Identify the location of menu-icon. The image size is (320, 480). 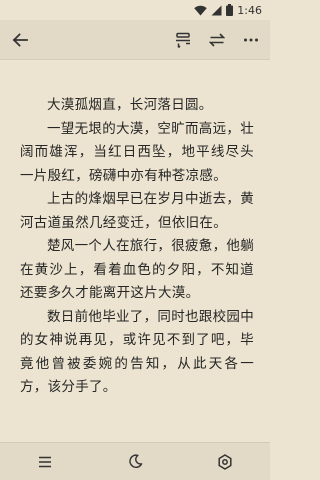
(45, 461).